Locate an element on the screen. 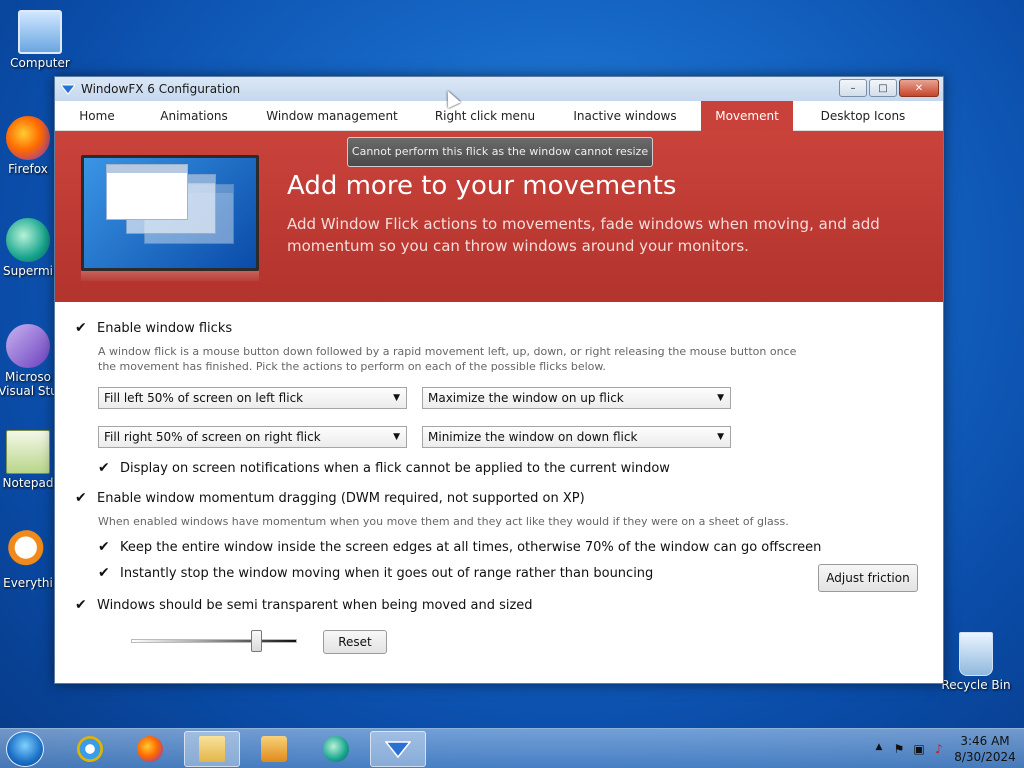 This screenshot has height=768, width=1024. left-flick-value: Fill left 50% of screen on left flick is located at coordinates (204, 398).